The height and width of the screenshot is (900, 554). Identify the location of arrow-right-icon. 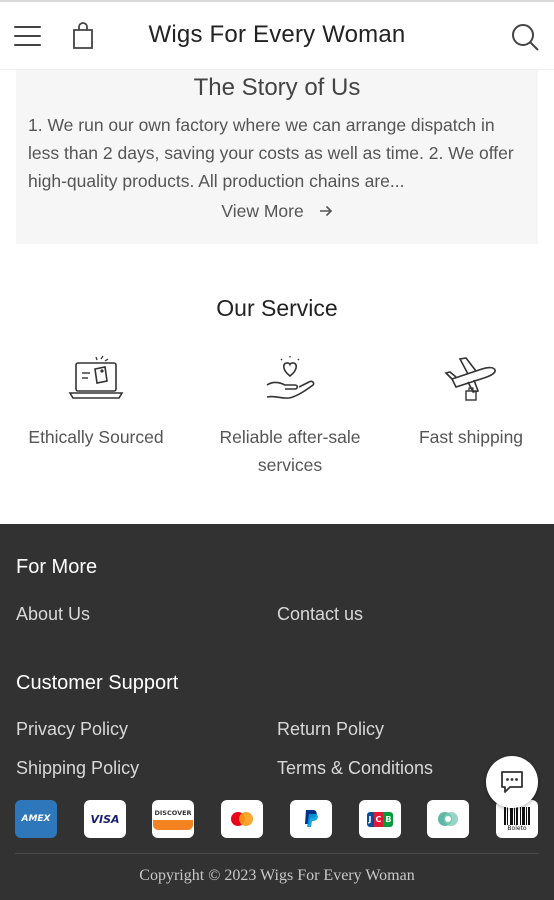
(326, 211).